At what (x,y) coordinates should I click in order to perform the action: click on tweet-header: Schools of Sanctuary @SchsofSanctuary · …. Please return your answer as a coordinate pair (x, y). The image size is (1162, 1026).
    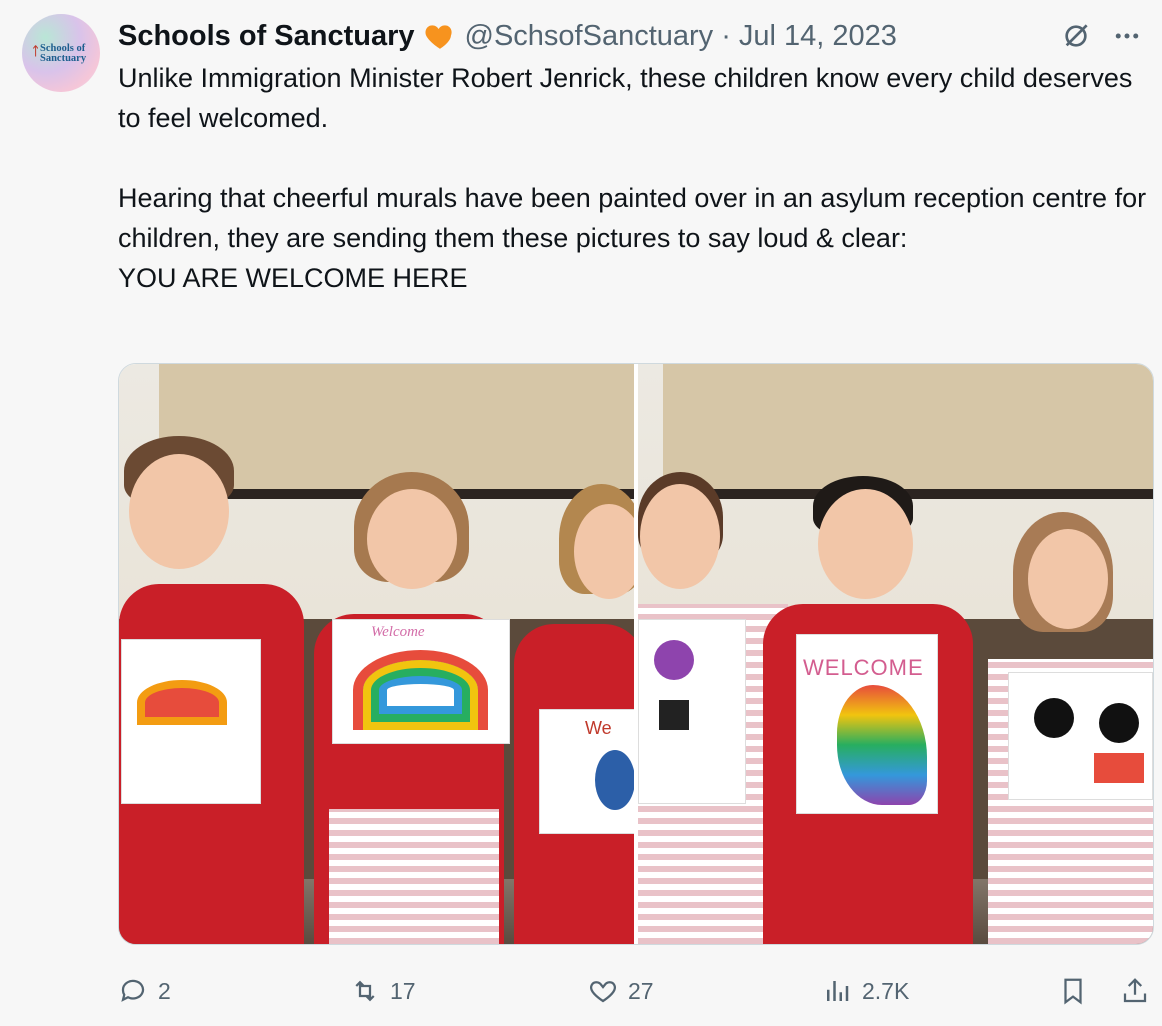
    Looking at the image, I should click on (630, 36).